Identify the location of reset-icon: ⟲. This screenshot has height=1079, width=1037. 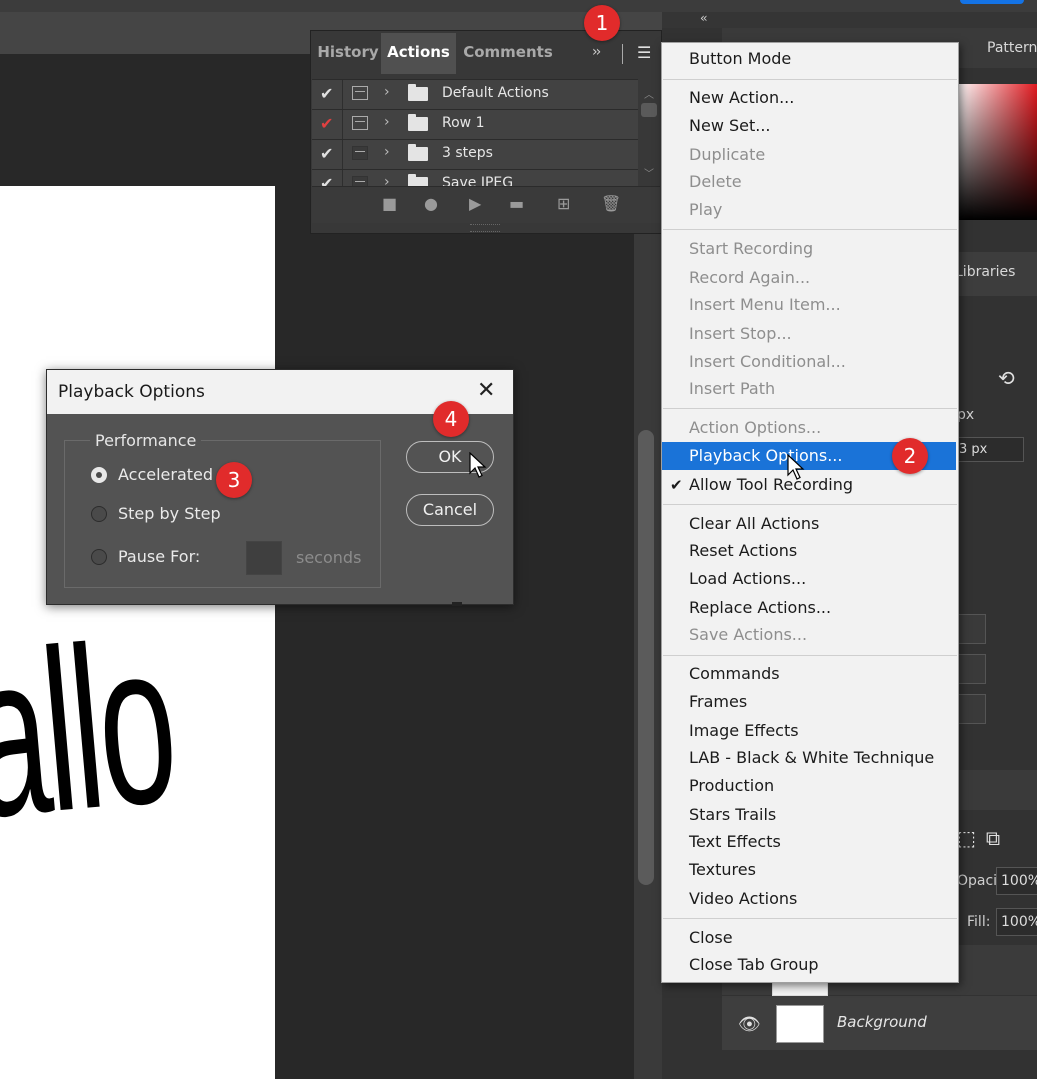
(1006, 378).